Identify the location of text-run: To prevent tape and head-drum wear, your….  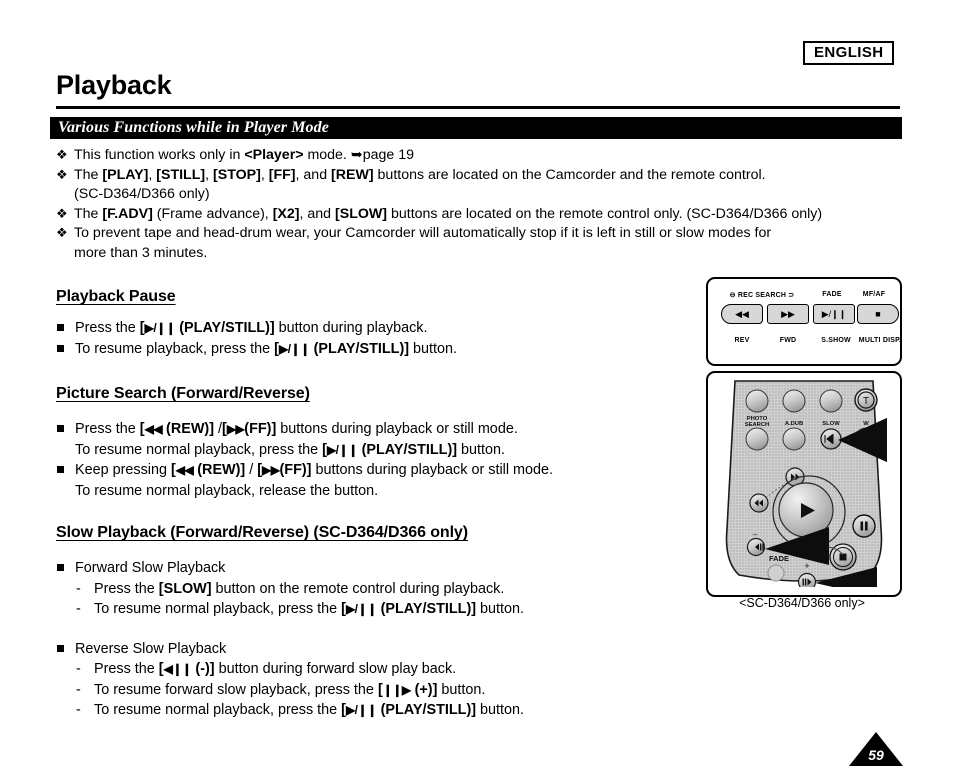
(423, 233).